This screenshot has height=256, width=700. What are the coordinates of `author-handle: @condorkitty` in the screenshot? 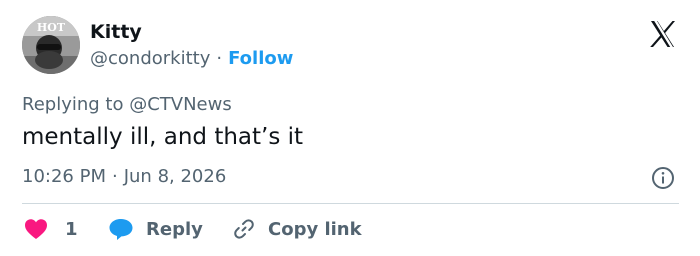 It's located at (150, 58).